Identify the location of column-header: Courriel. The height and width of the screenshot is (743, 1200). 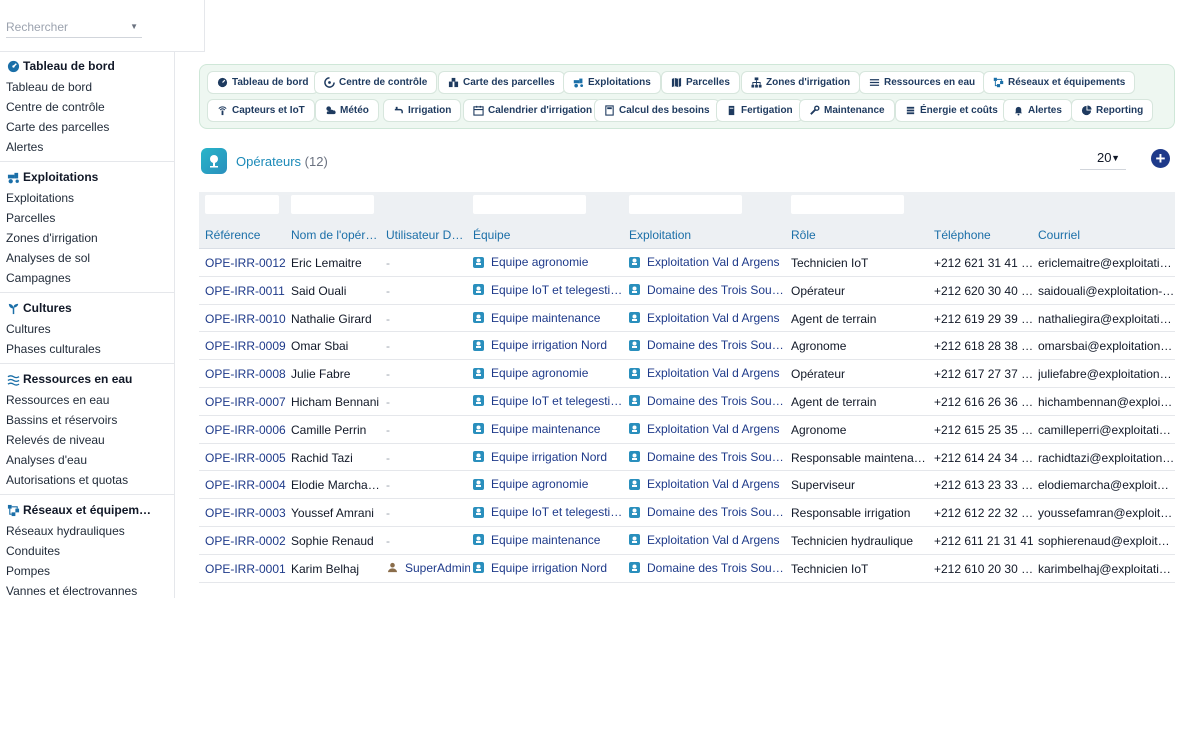
(1059, 235).